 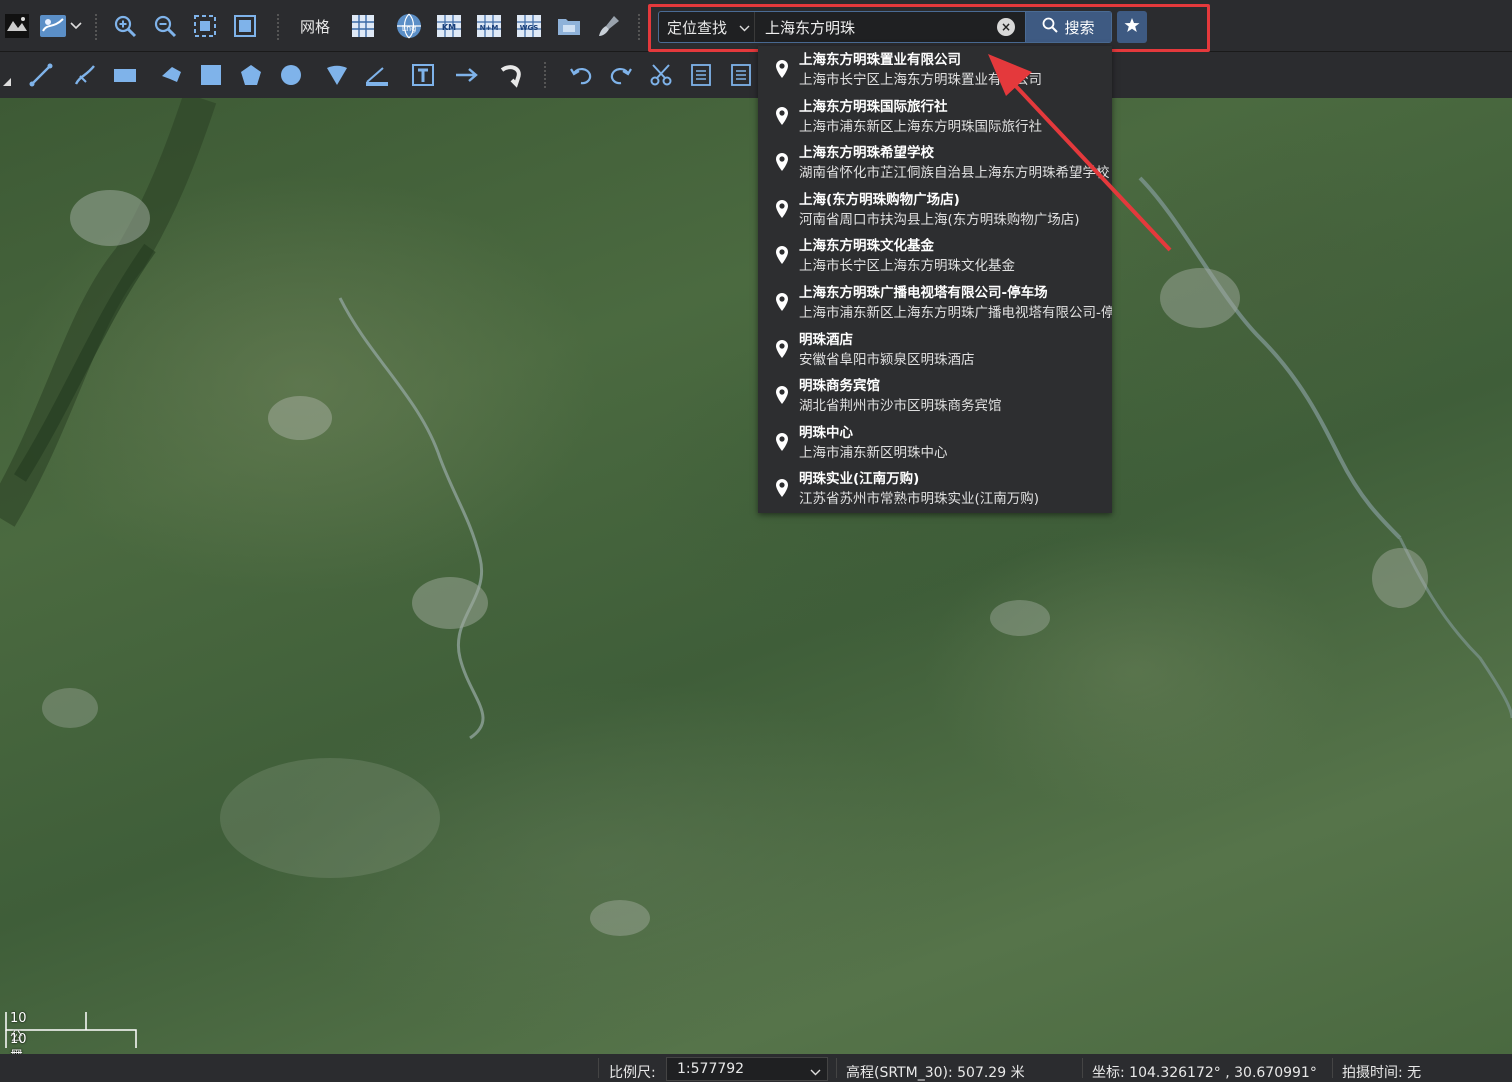 What do you see at coordinates (621, 75) in the screenshot?
I see `redo-icon` at bounding box center [621, 75].